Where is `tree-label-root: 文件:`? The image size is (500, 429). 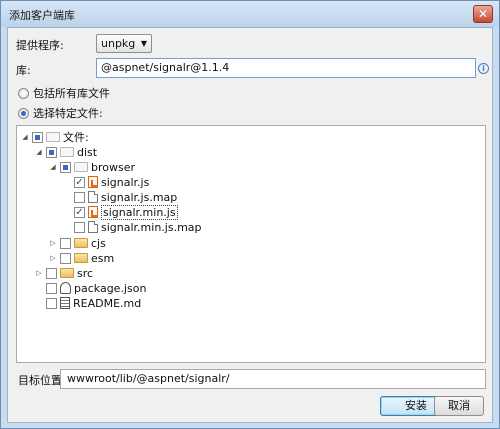 tree-label-root: 文件: is located at coordinates (76, 137).